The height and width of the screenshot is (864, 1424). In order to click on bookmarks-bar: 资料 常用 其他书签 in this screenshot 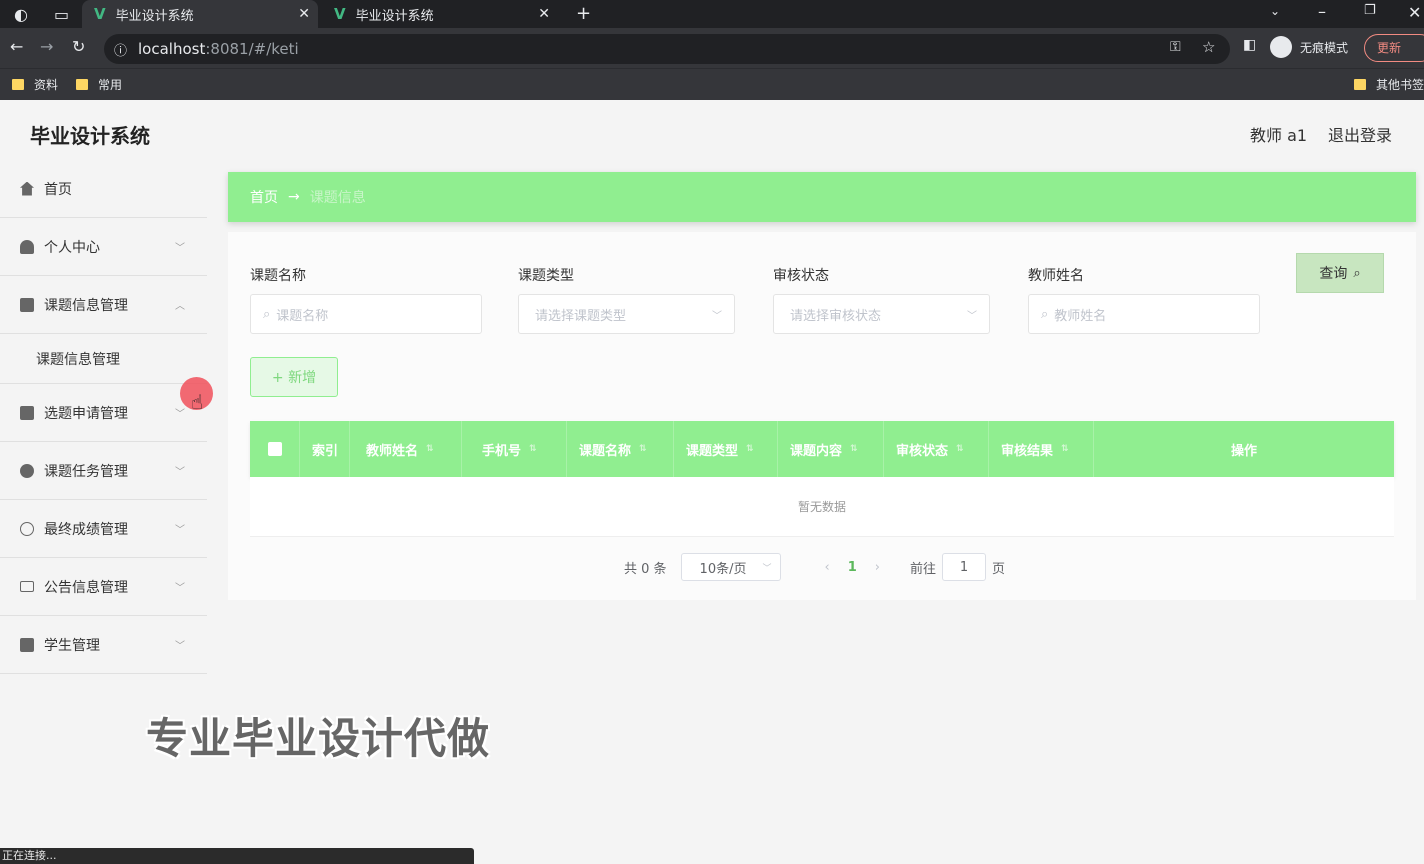, I will do `click(712, 84)`.